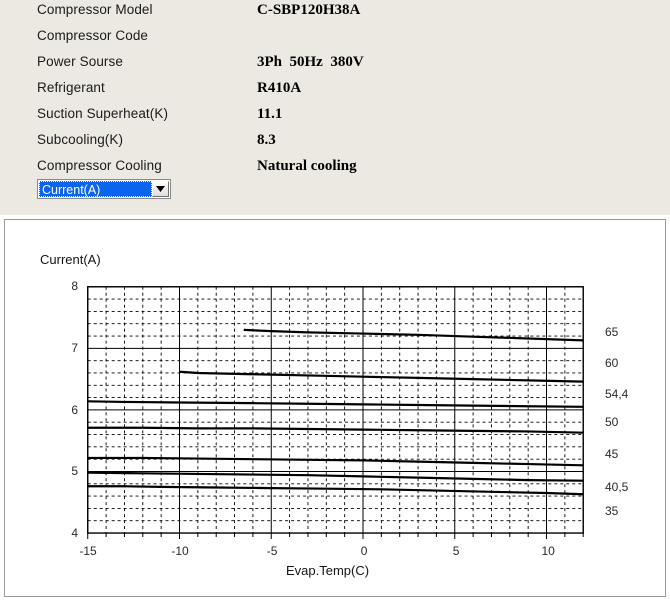 This screenshot has height=601, width=670. Describe the element at coordinates (80, 61) in the screenshot. I see `info-label-power-sourse: Power Sourse` at that location.